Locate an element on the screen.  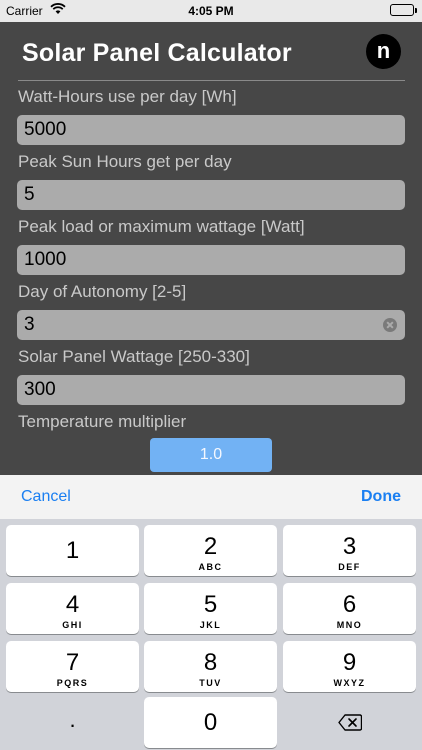
sun-hours-label: Peak Sun Hours get per day is located at coordinates (125, 161).